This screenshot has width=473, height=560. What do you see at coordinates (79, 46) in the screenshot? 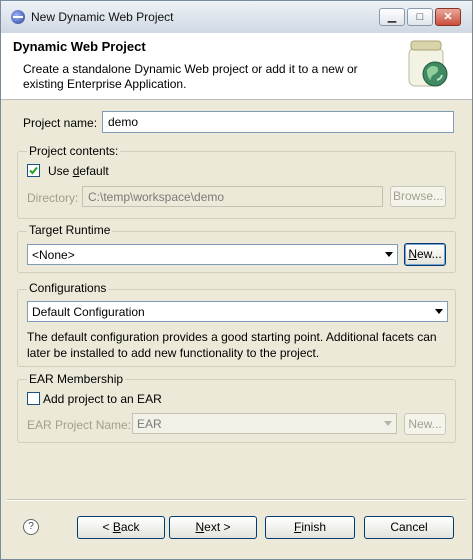
I see `page-title: Dynamic Web Project` at bounding box center [79, 46].